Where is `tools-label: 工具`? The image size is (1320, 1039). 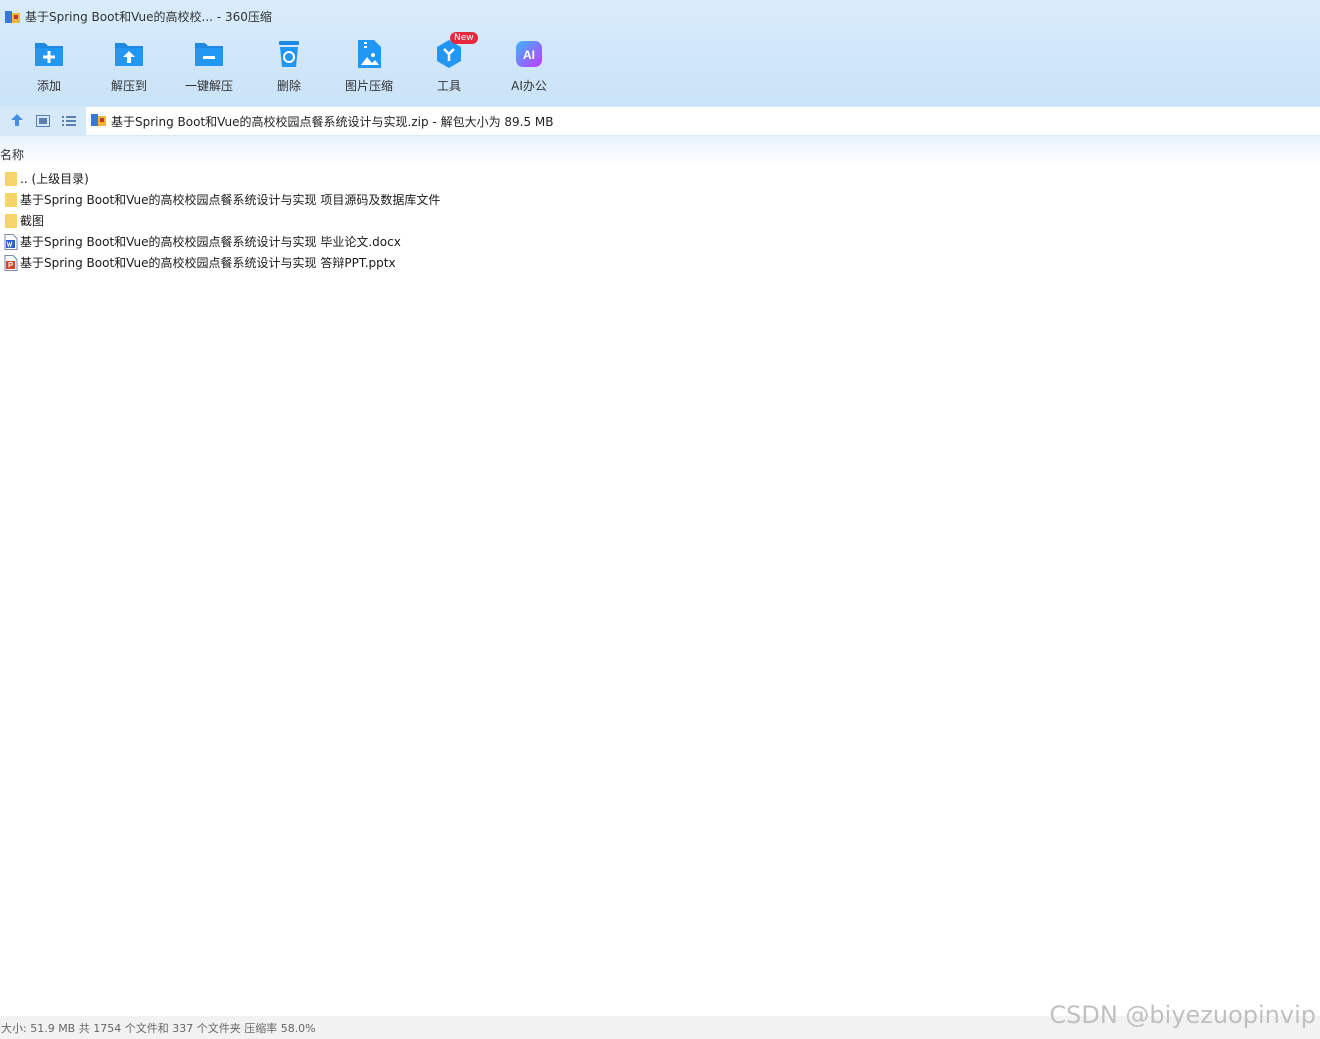 tools-label: 工具 is located at coordinates (448, 86).